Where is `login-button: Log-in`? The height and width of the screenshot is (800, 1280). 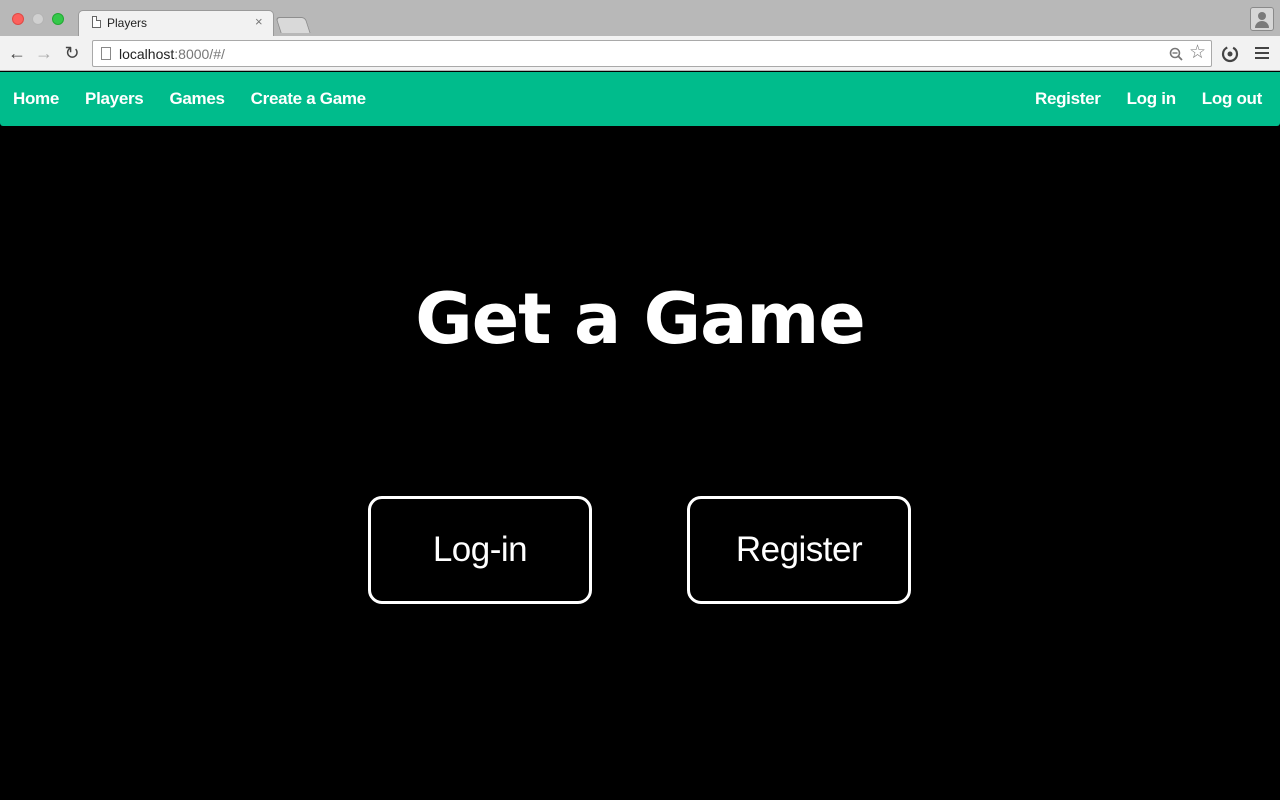
login-button: Log-in is located at coordinates (480, 550).